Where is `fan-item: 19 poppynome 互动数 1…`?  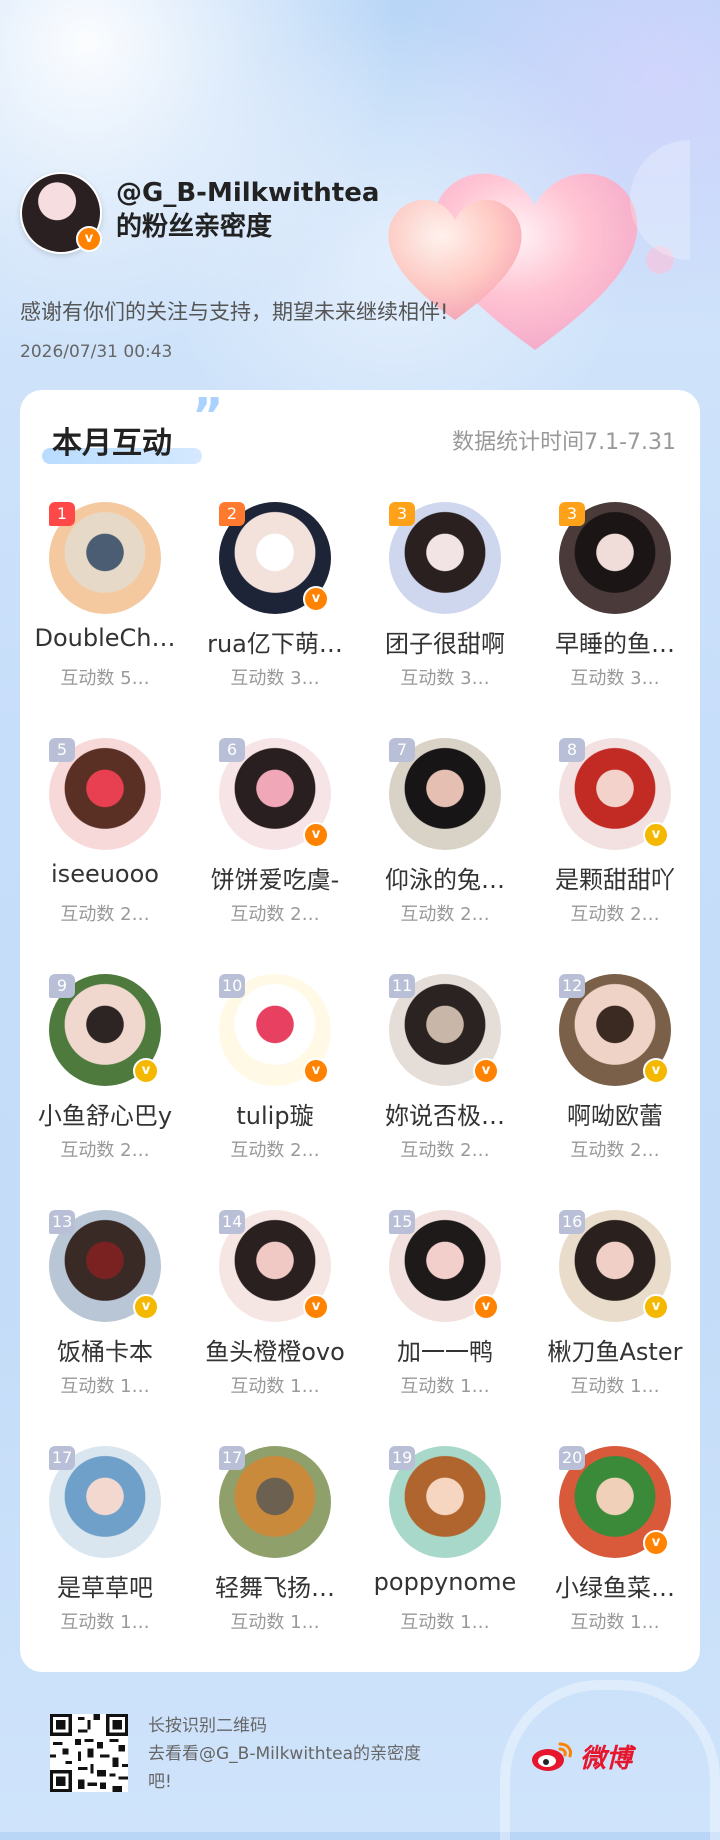 fan-item: 19 poppynome 互动数 1… is located at coordinates (445, 1562).